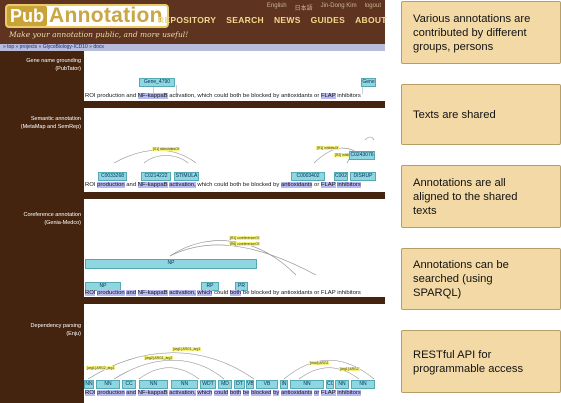  What do you see at coordinates (106, 15) in the screenshot?
I see `logo-annotation: Annotation` at bounding box center [106, 15].